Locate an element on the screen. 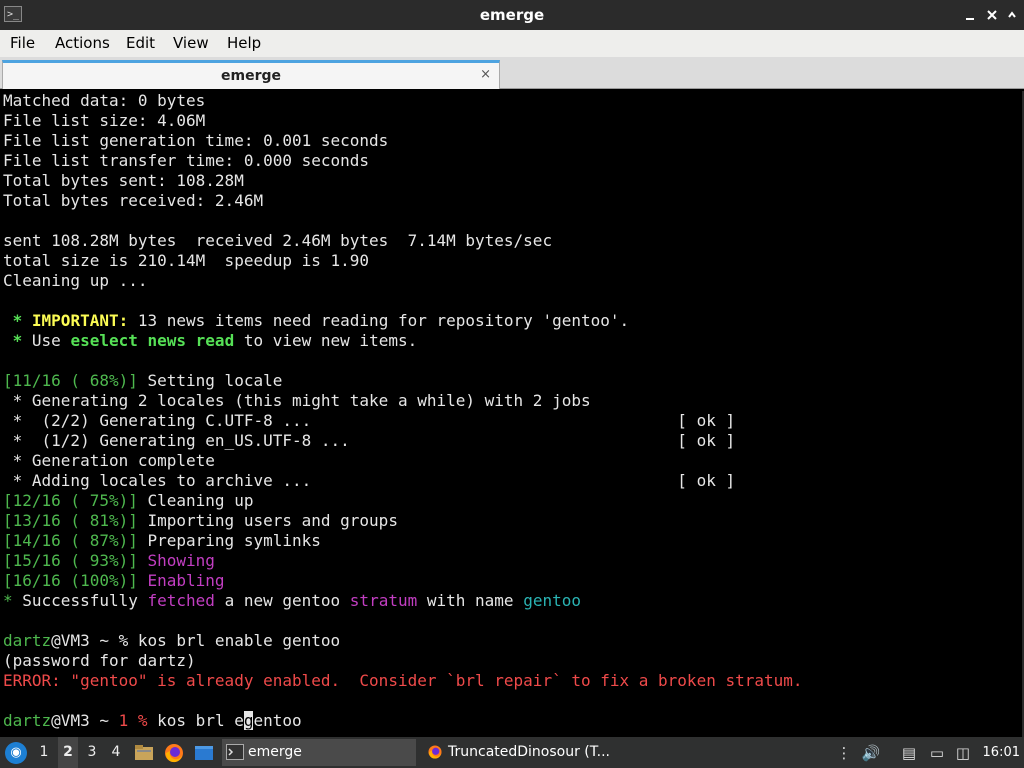 The image size is (1024, 768). notification-icon: ◫ is located at coordinates (963, 753).